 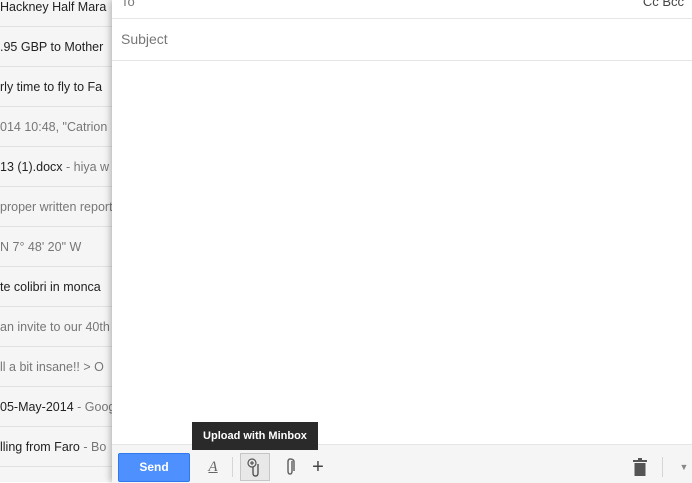 I want to click on discard-draft-button, so click(x=640, y=467).